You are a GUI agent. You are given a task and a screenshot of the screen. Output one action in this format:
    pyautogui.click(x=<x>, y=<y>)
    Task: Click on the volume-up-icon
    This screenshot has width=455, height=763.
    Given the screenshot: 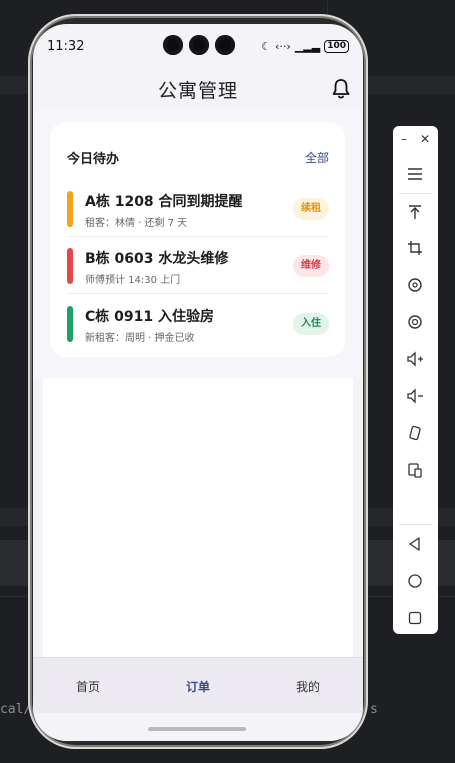 What is the action you would take?
    pyautogui.click(x=415, y=359)
    